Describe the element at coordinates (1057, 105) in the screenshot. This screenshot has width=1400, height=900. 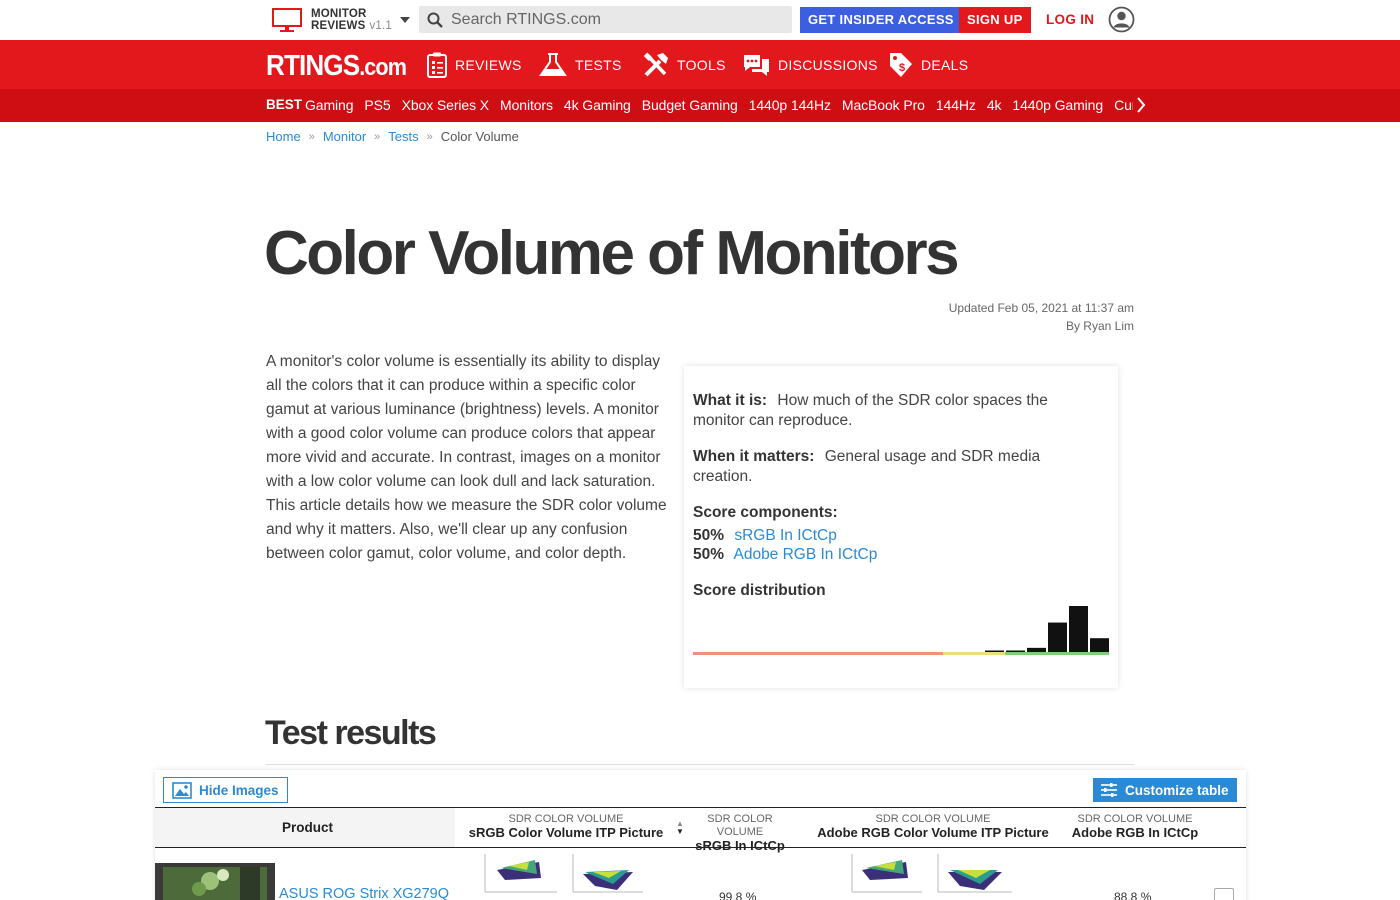
I see `best-link: 1440p Gaming` at that location.